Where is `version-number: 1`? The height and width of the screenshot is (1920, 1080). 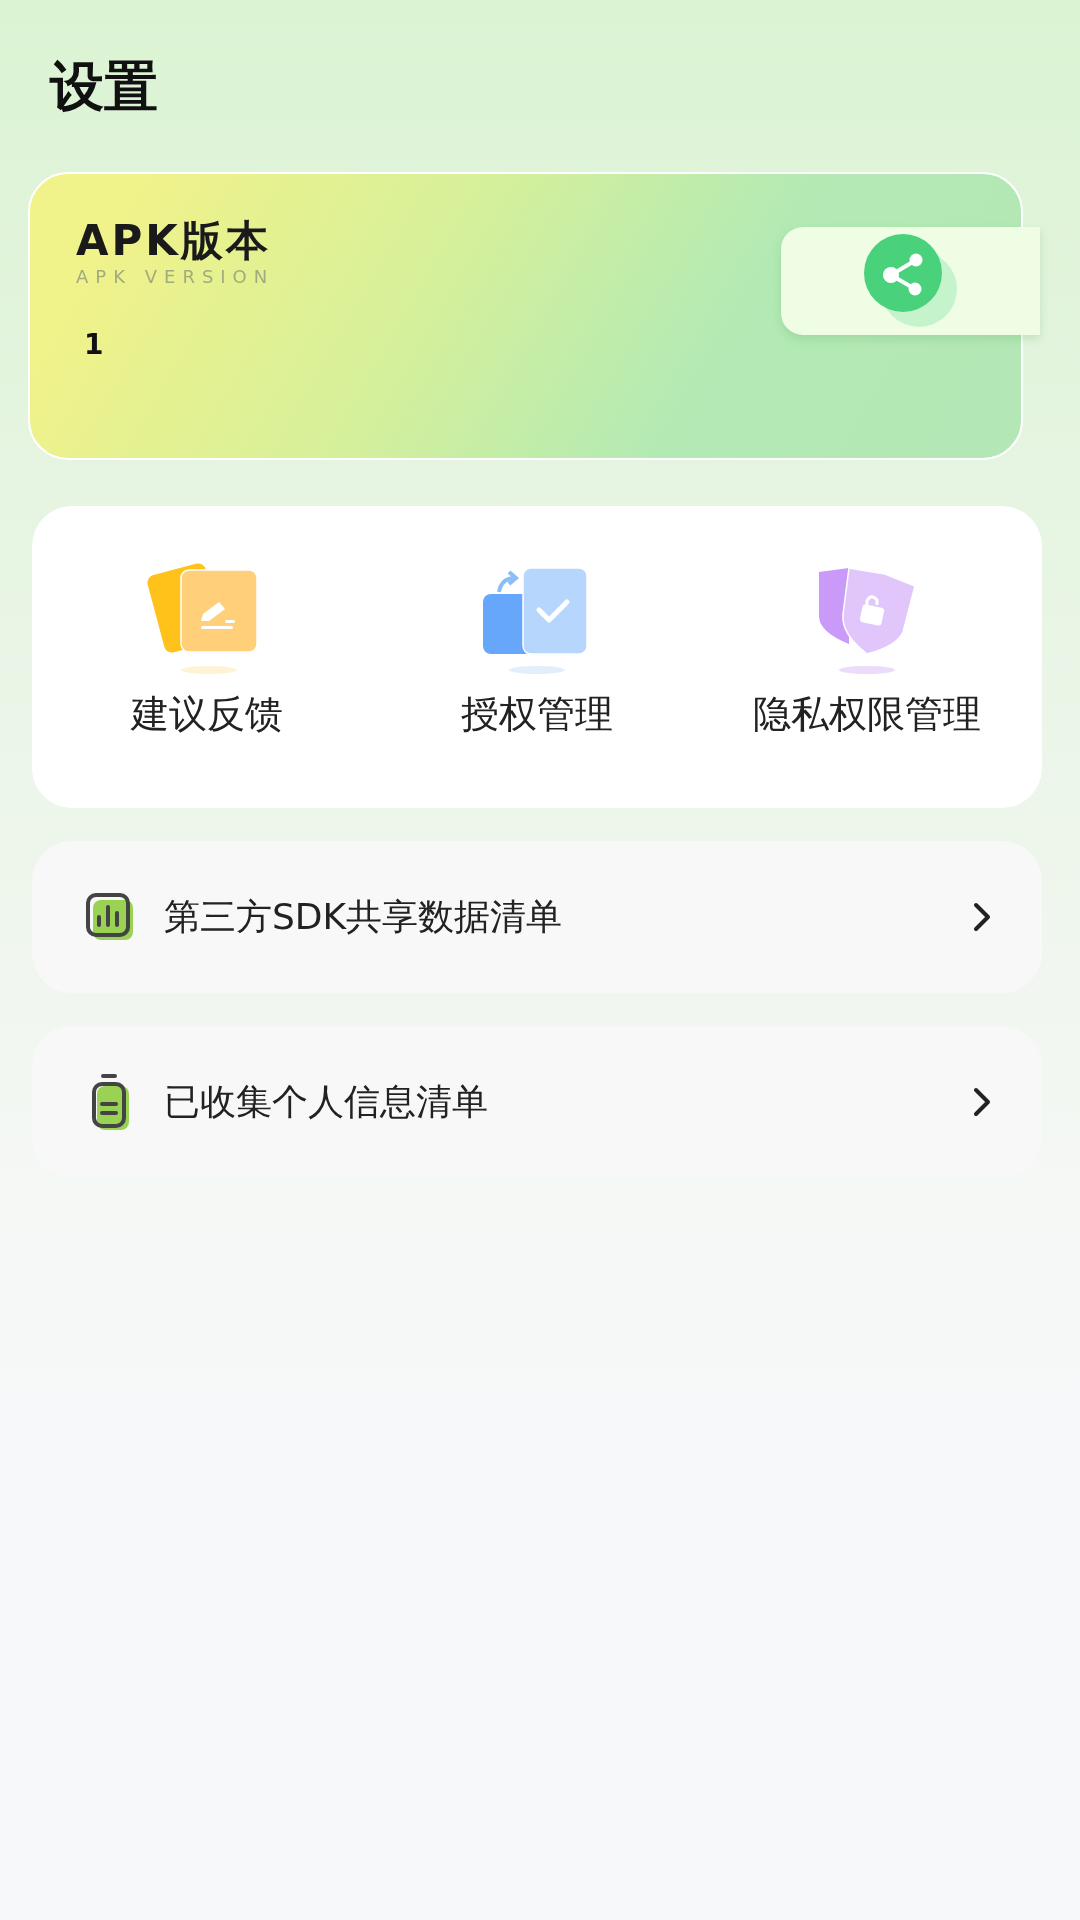
version-number: 1 is located at coordinates (94, 345).